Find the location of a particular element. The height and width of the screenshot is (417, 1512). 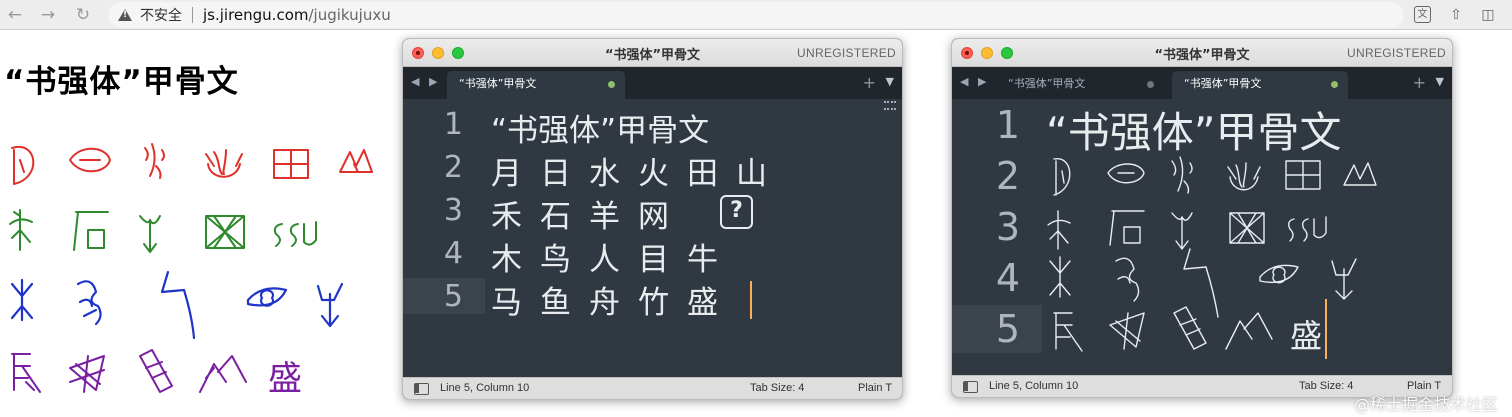

url-path: /jugikujuxu is located at coordinates (349, 15).